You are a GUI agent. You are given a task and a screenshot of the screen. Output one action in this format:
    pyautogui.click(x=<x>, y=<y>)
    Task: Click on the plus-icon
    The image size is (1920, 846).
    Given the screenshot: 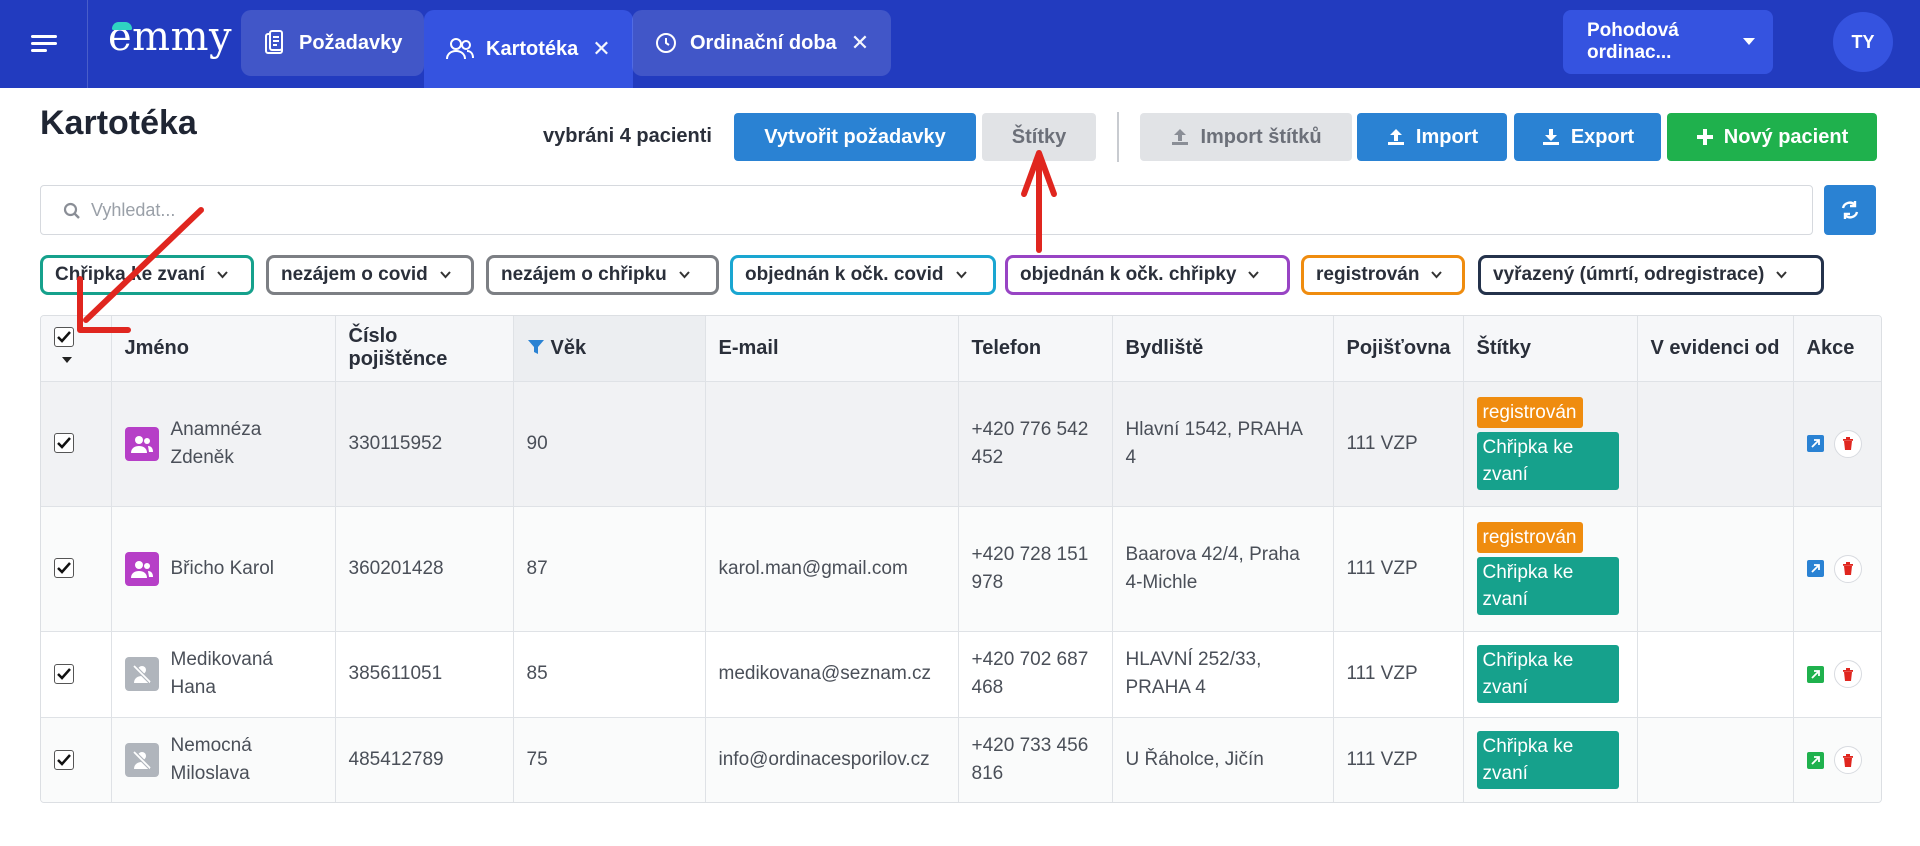 What is the action you would take?
    pyautogui.click(x=1704, y=137)
    